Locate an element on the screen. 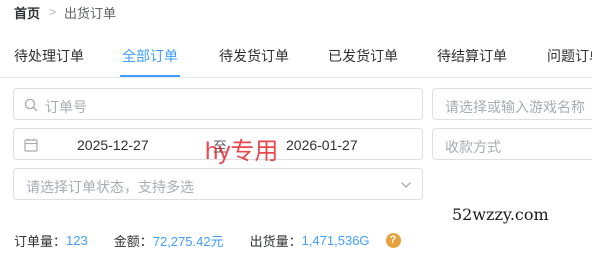 This screenshot has height=274, width=592. breadcrumb: 首页 > 出货订单 is located at coordinates (65, 12).